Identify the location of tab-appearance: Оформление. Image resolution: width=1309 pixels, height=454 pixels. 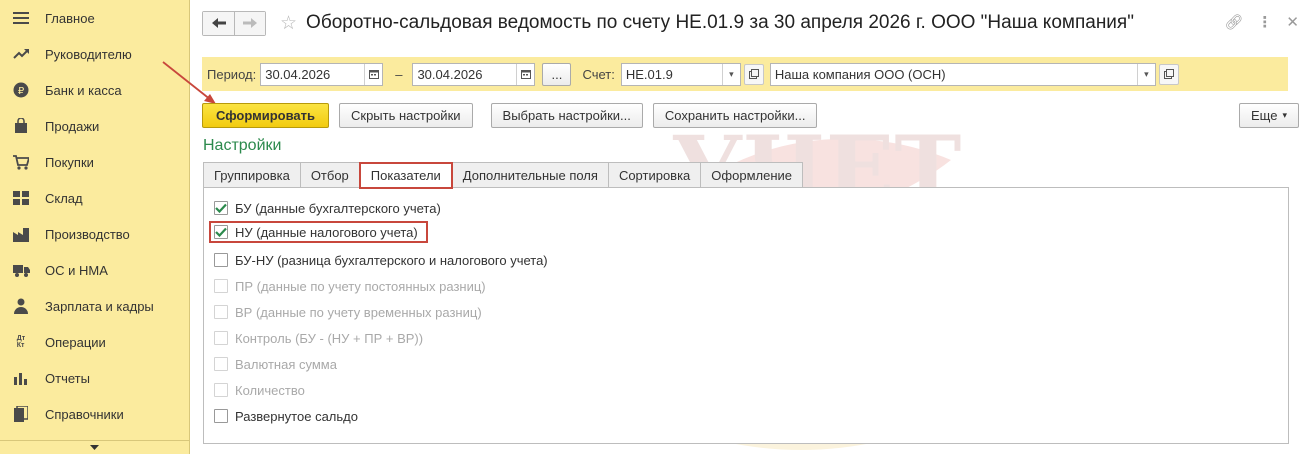
(751, 175).